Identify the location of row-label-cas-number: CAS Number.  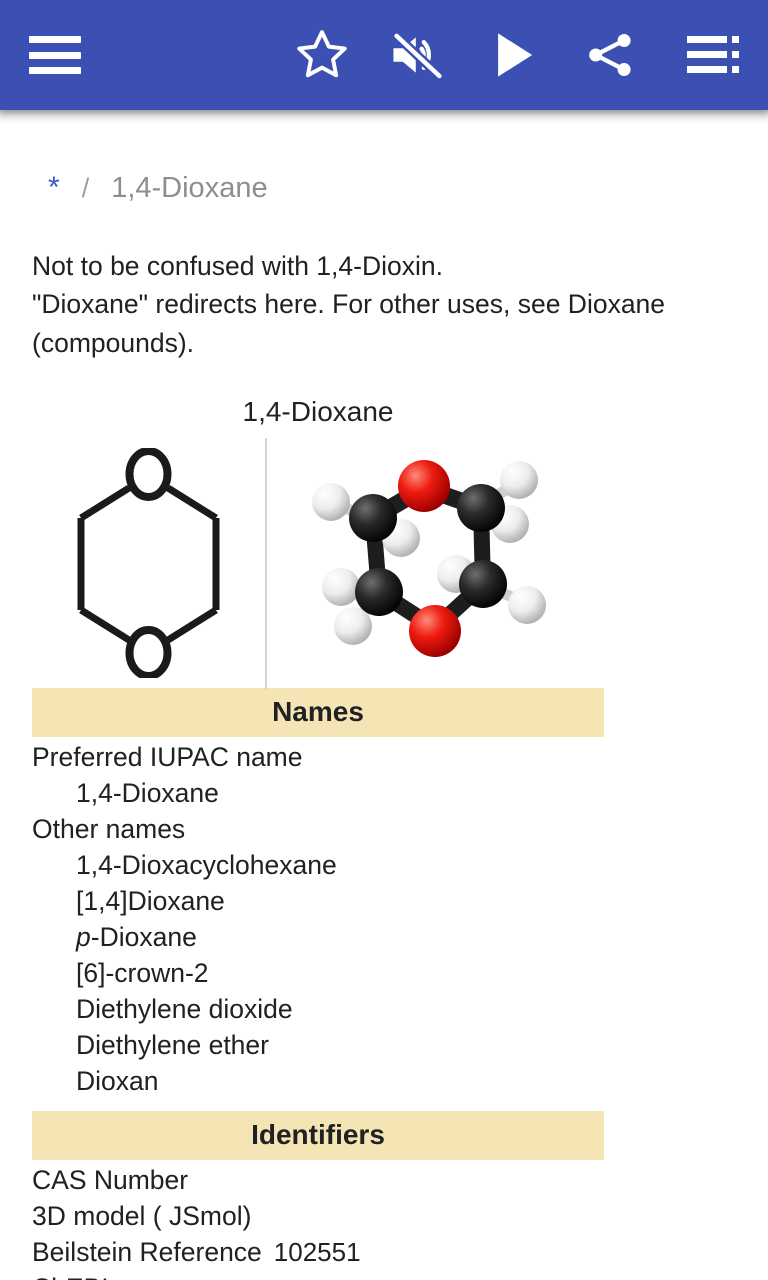
(110, 1180).